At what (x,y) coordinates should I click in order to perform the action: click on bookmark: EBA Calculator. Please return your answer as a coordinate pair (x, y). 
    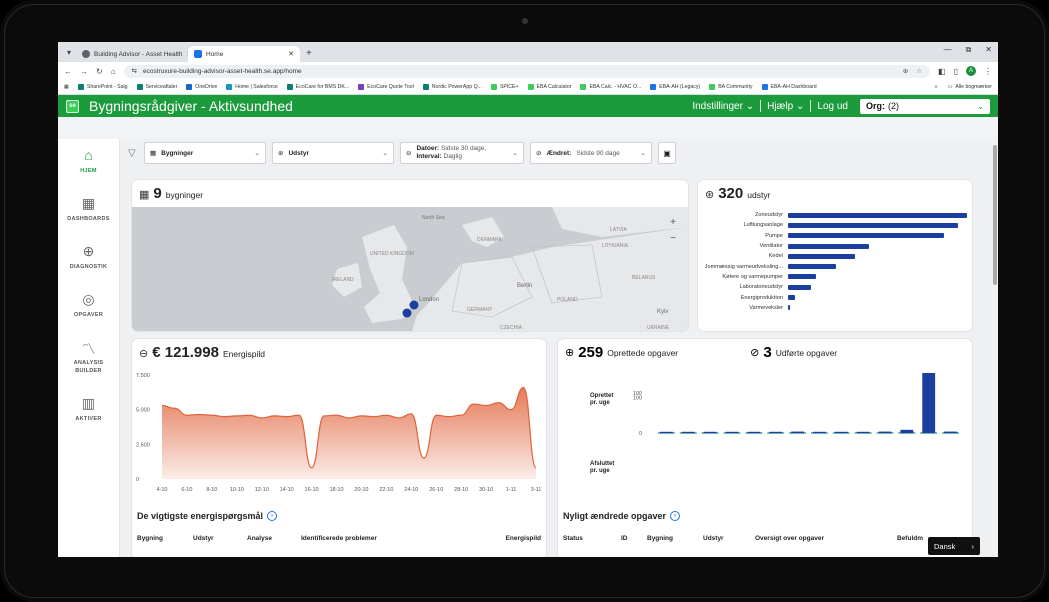
    Looking at the image, I should click on (549, 87).